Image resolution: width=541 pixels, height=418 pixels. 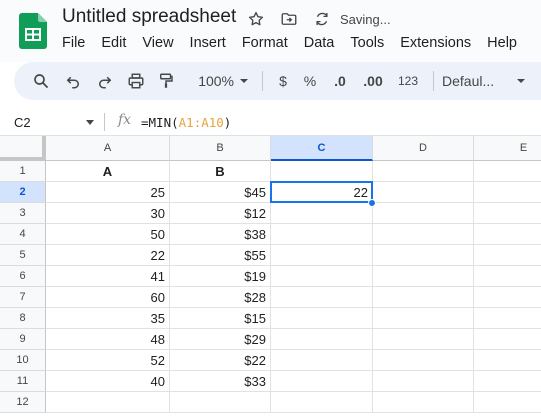 I want to click on cell-d6, so click(x=423, y=276).